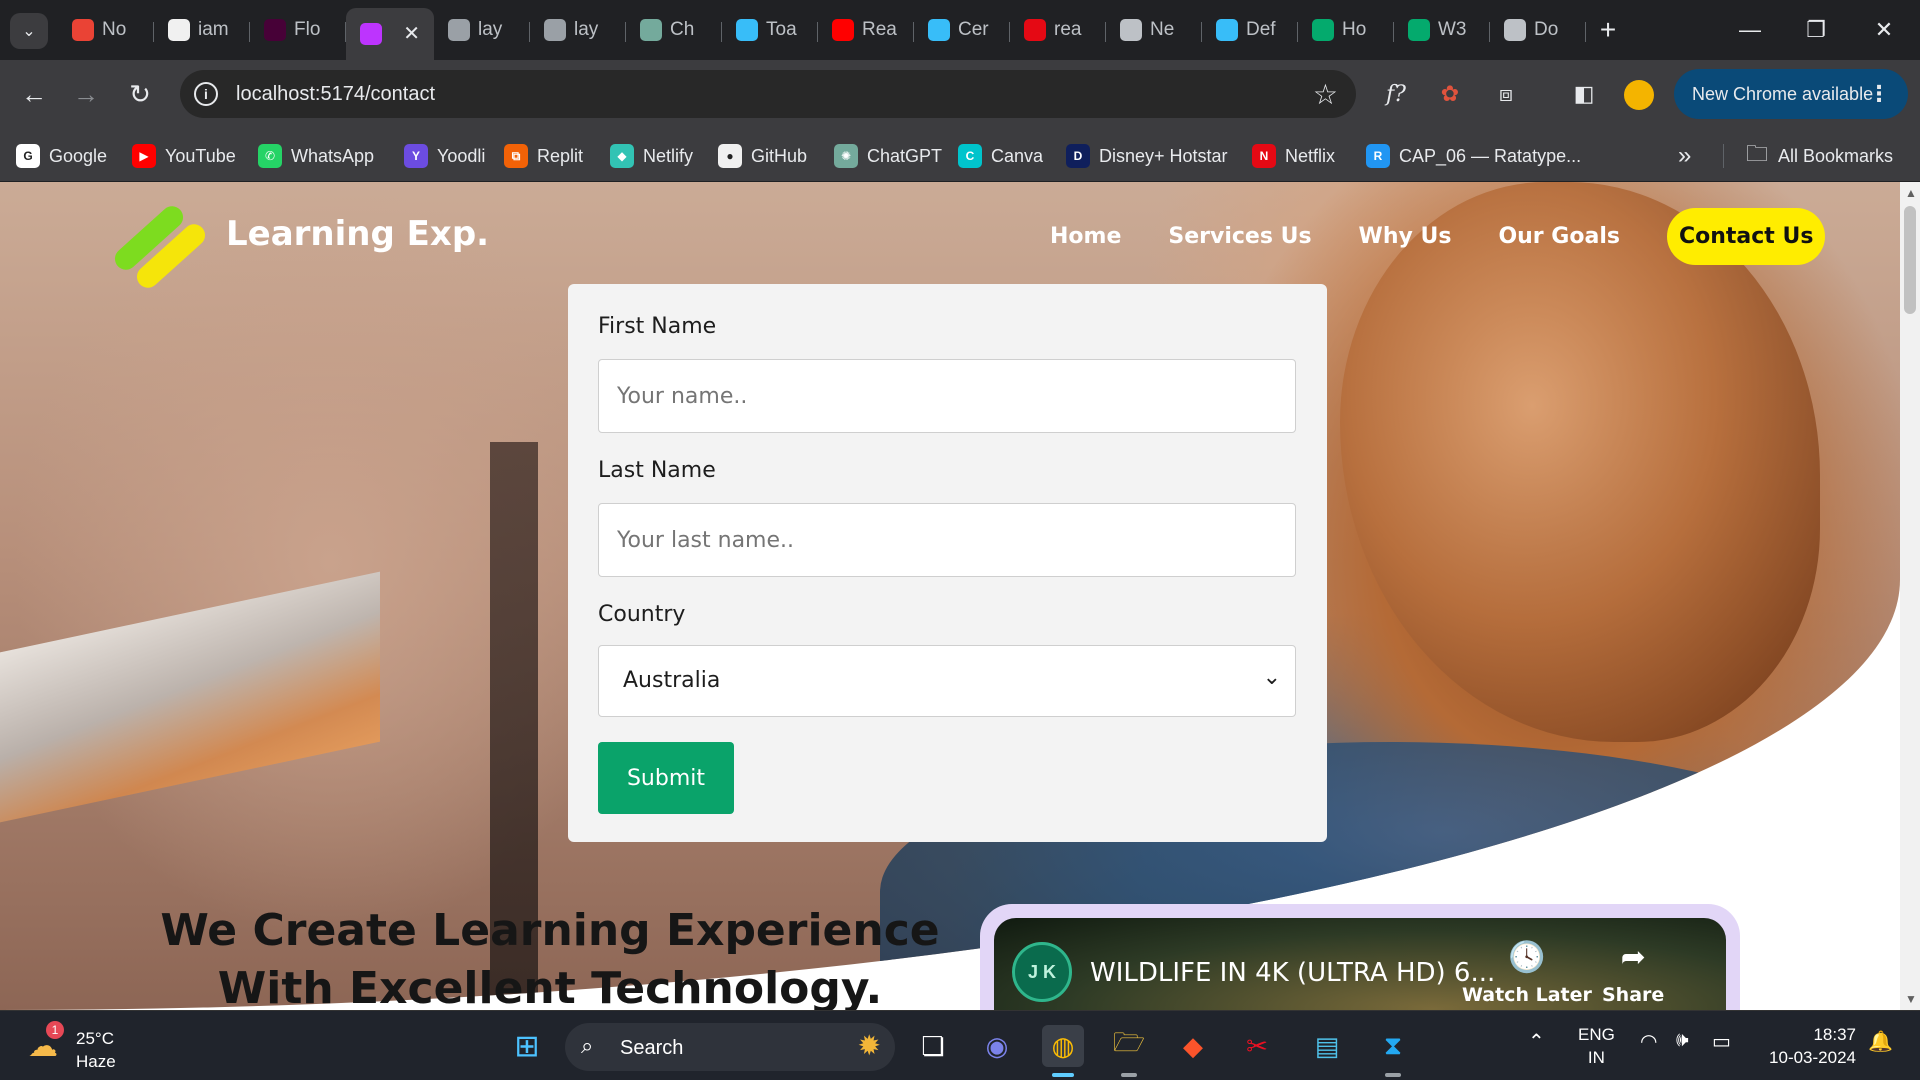  Describe the element at coordinates (1684, 156) in the screenshot. I see `more-bookmarks-button: »` at that location.